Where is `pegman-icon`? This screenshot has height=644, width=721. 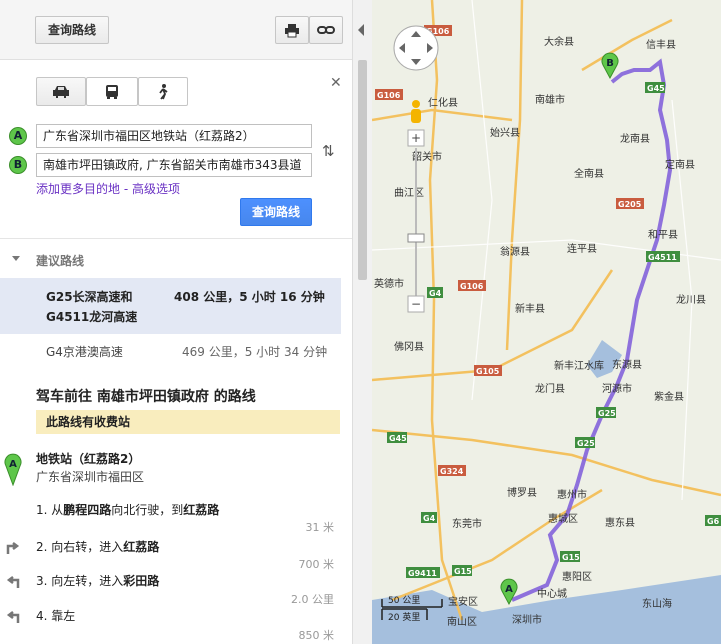 pegman-icon is located at coordinates (416, 111).